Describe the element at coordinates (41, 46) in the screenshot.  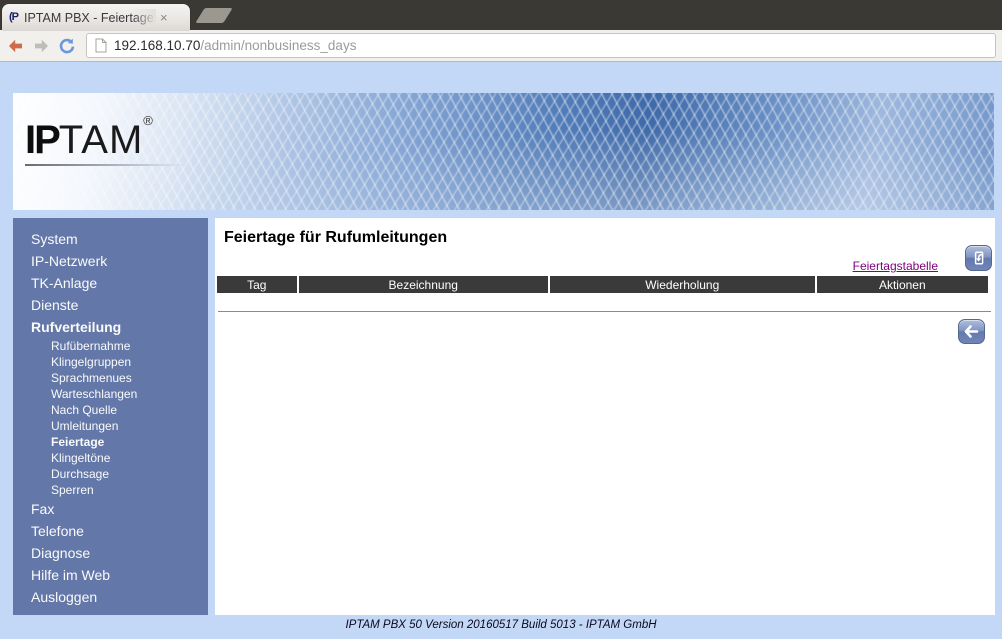
I see `forward-nav-icon` at that location.